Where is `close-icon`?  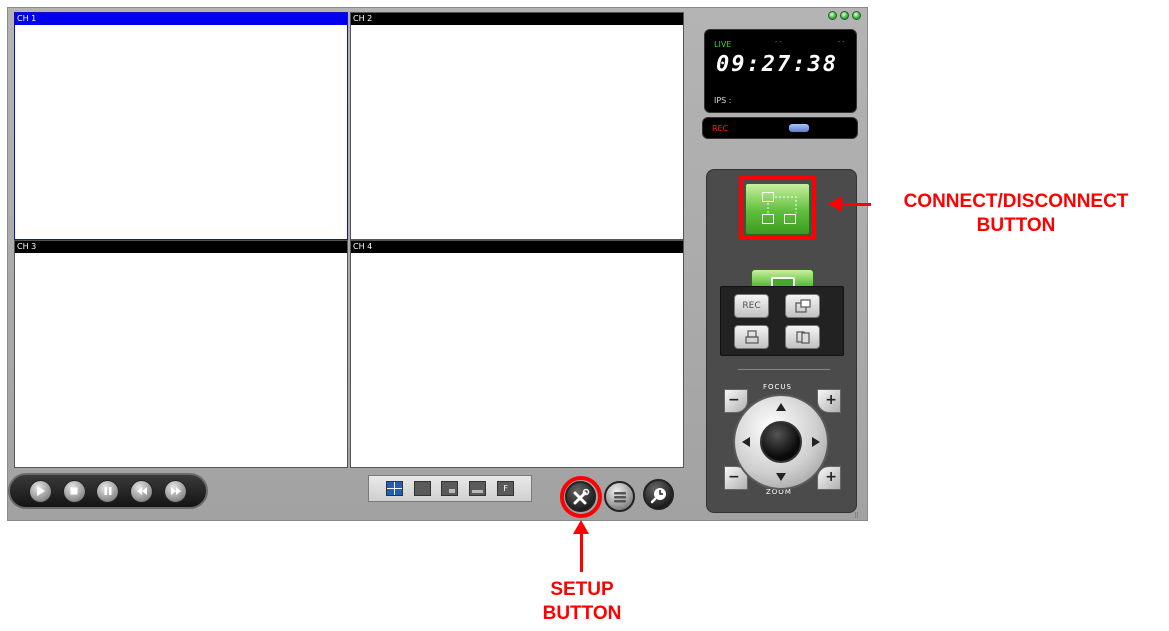 close-icon is located at coordinates (856, 15).